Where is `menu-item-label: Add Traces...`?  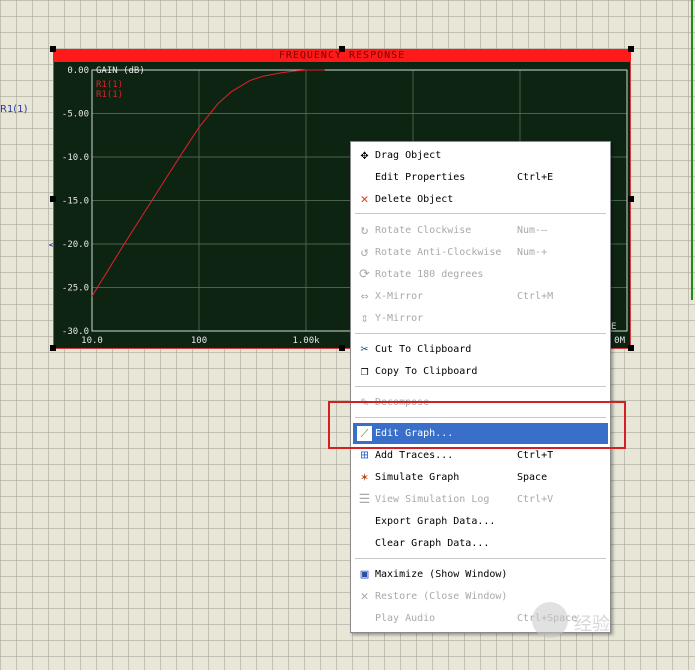 menu-item-label: Add Traces... is located at coordinates (414, 455).